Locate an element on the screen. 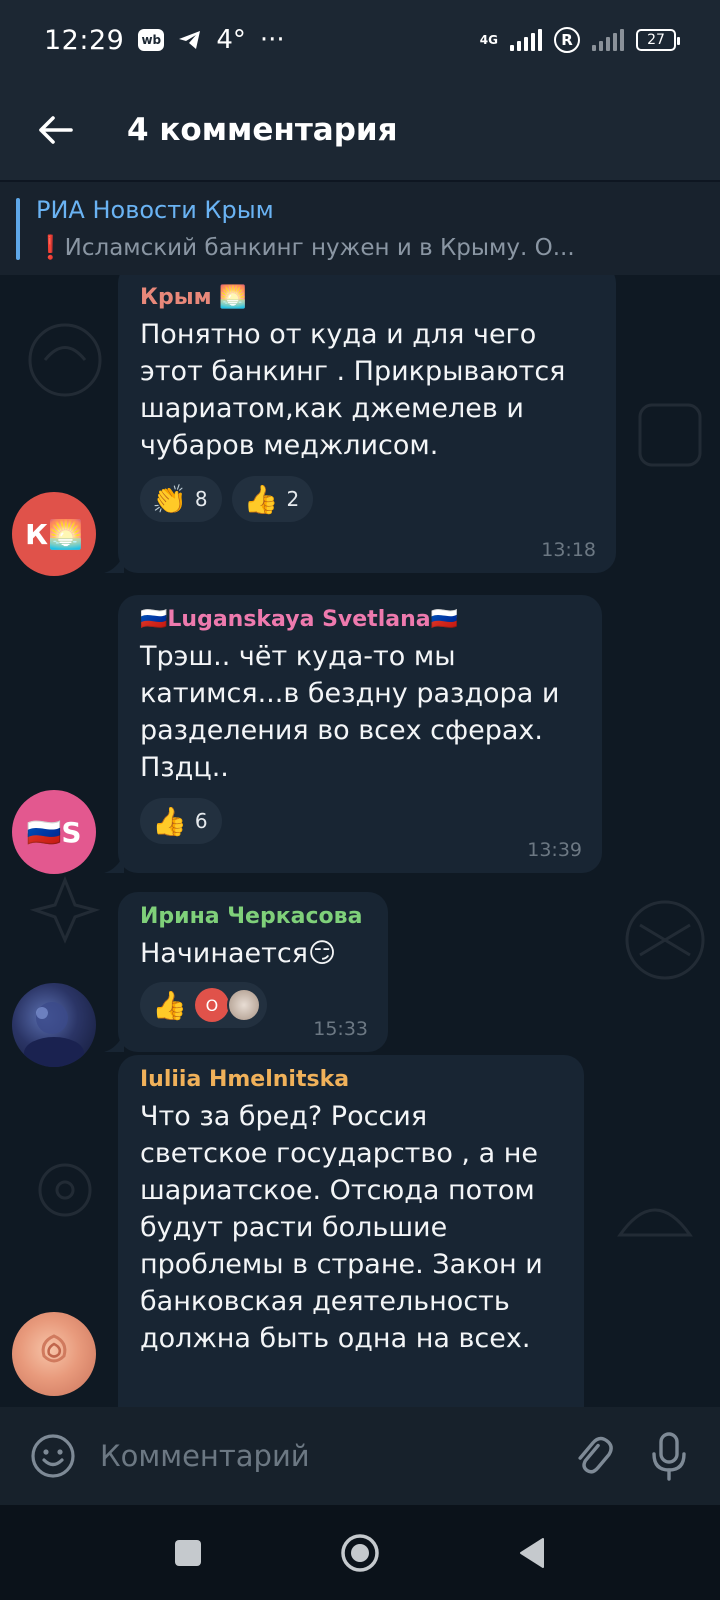 The image size is (720, 1600). reactor-avatar: О is located at coordinates (211, 1005).